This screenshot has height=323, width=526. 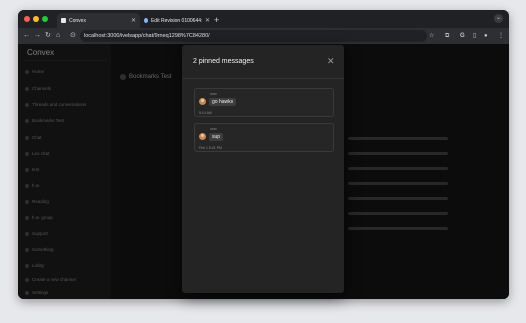 What do you see at coordinates (26, 36) in the screenshot?
I see `back-icon: ←` at bounding box center [26, 36].